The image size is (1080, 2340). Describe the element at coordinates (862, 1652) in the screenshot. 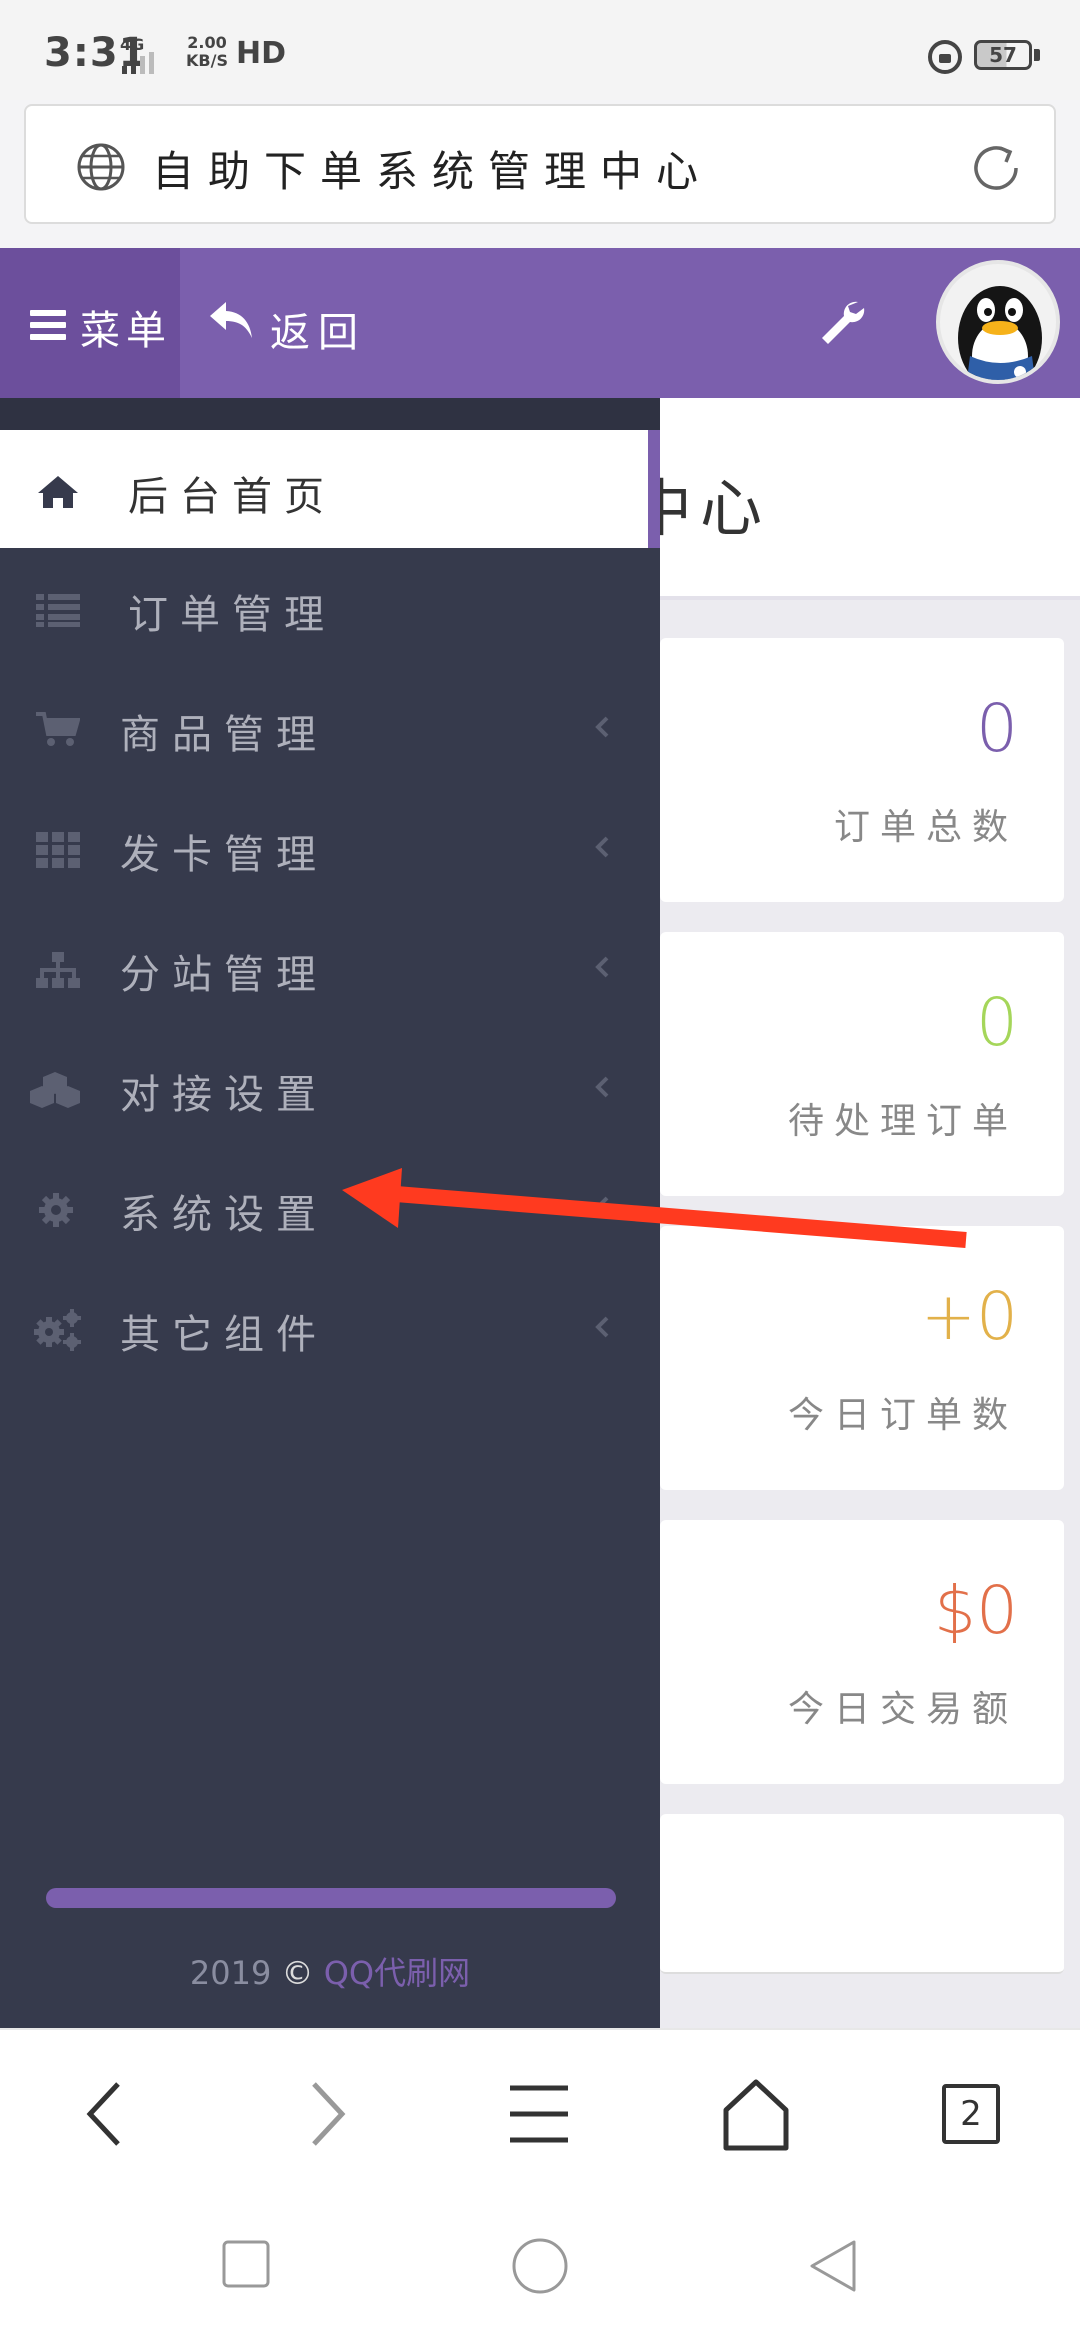

I see `stat-card-today-revenue: $0 今日交易额` at that location.